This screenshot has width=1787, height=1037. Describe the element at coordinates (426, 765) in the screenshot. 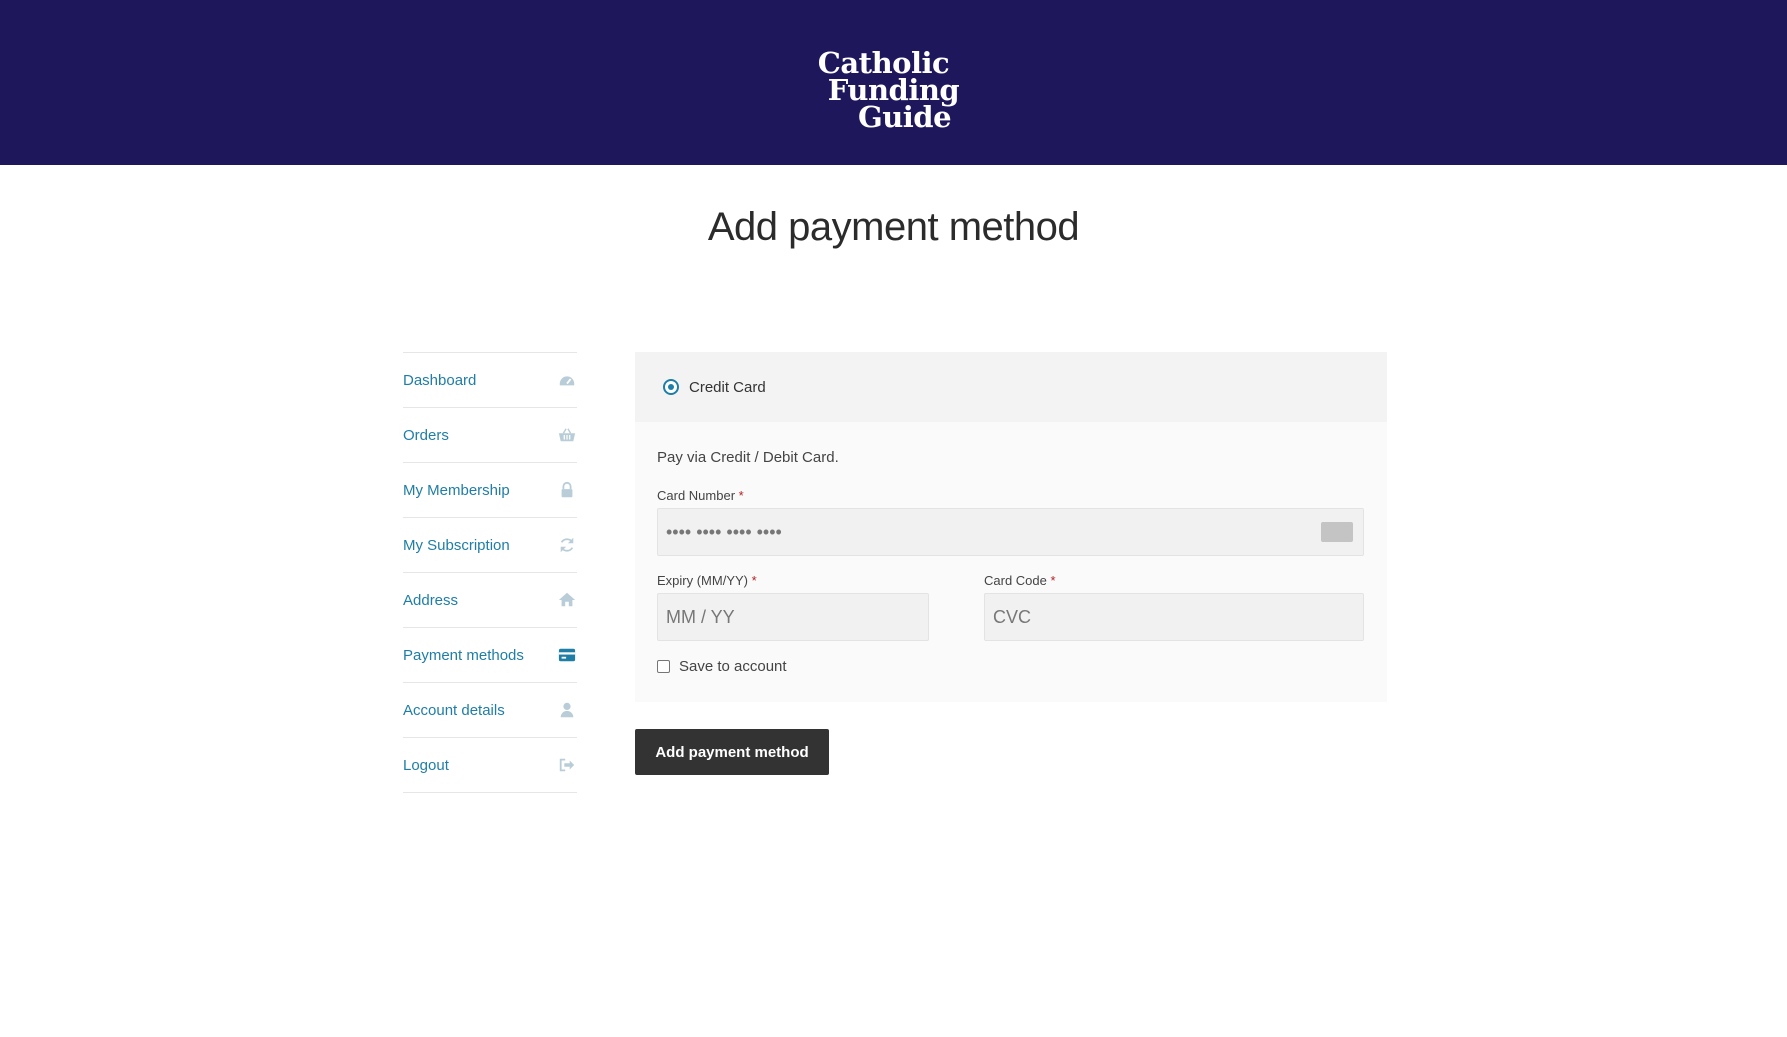

I see `sidebar-item-label: Logout` at that location.